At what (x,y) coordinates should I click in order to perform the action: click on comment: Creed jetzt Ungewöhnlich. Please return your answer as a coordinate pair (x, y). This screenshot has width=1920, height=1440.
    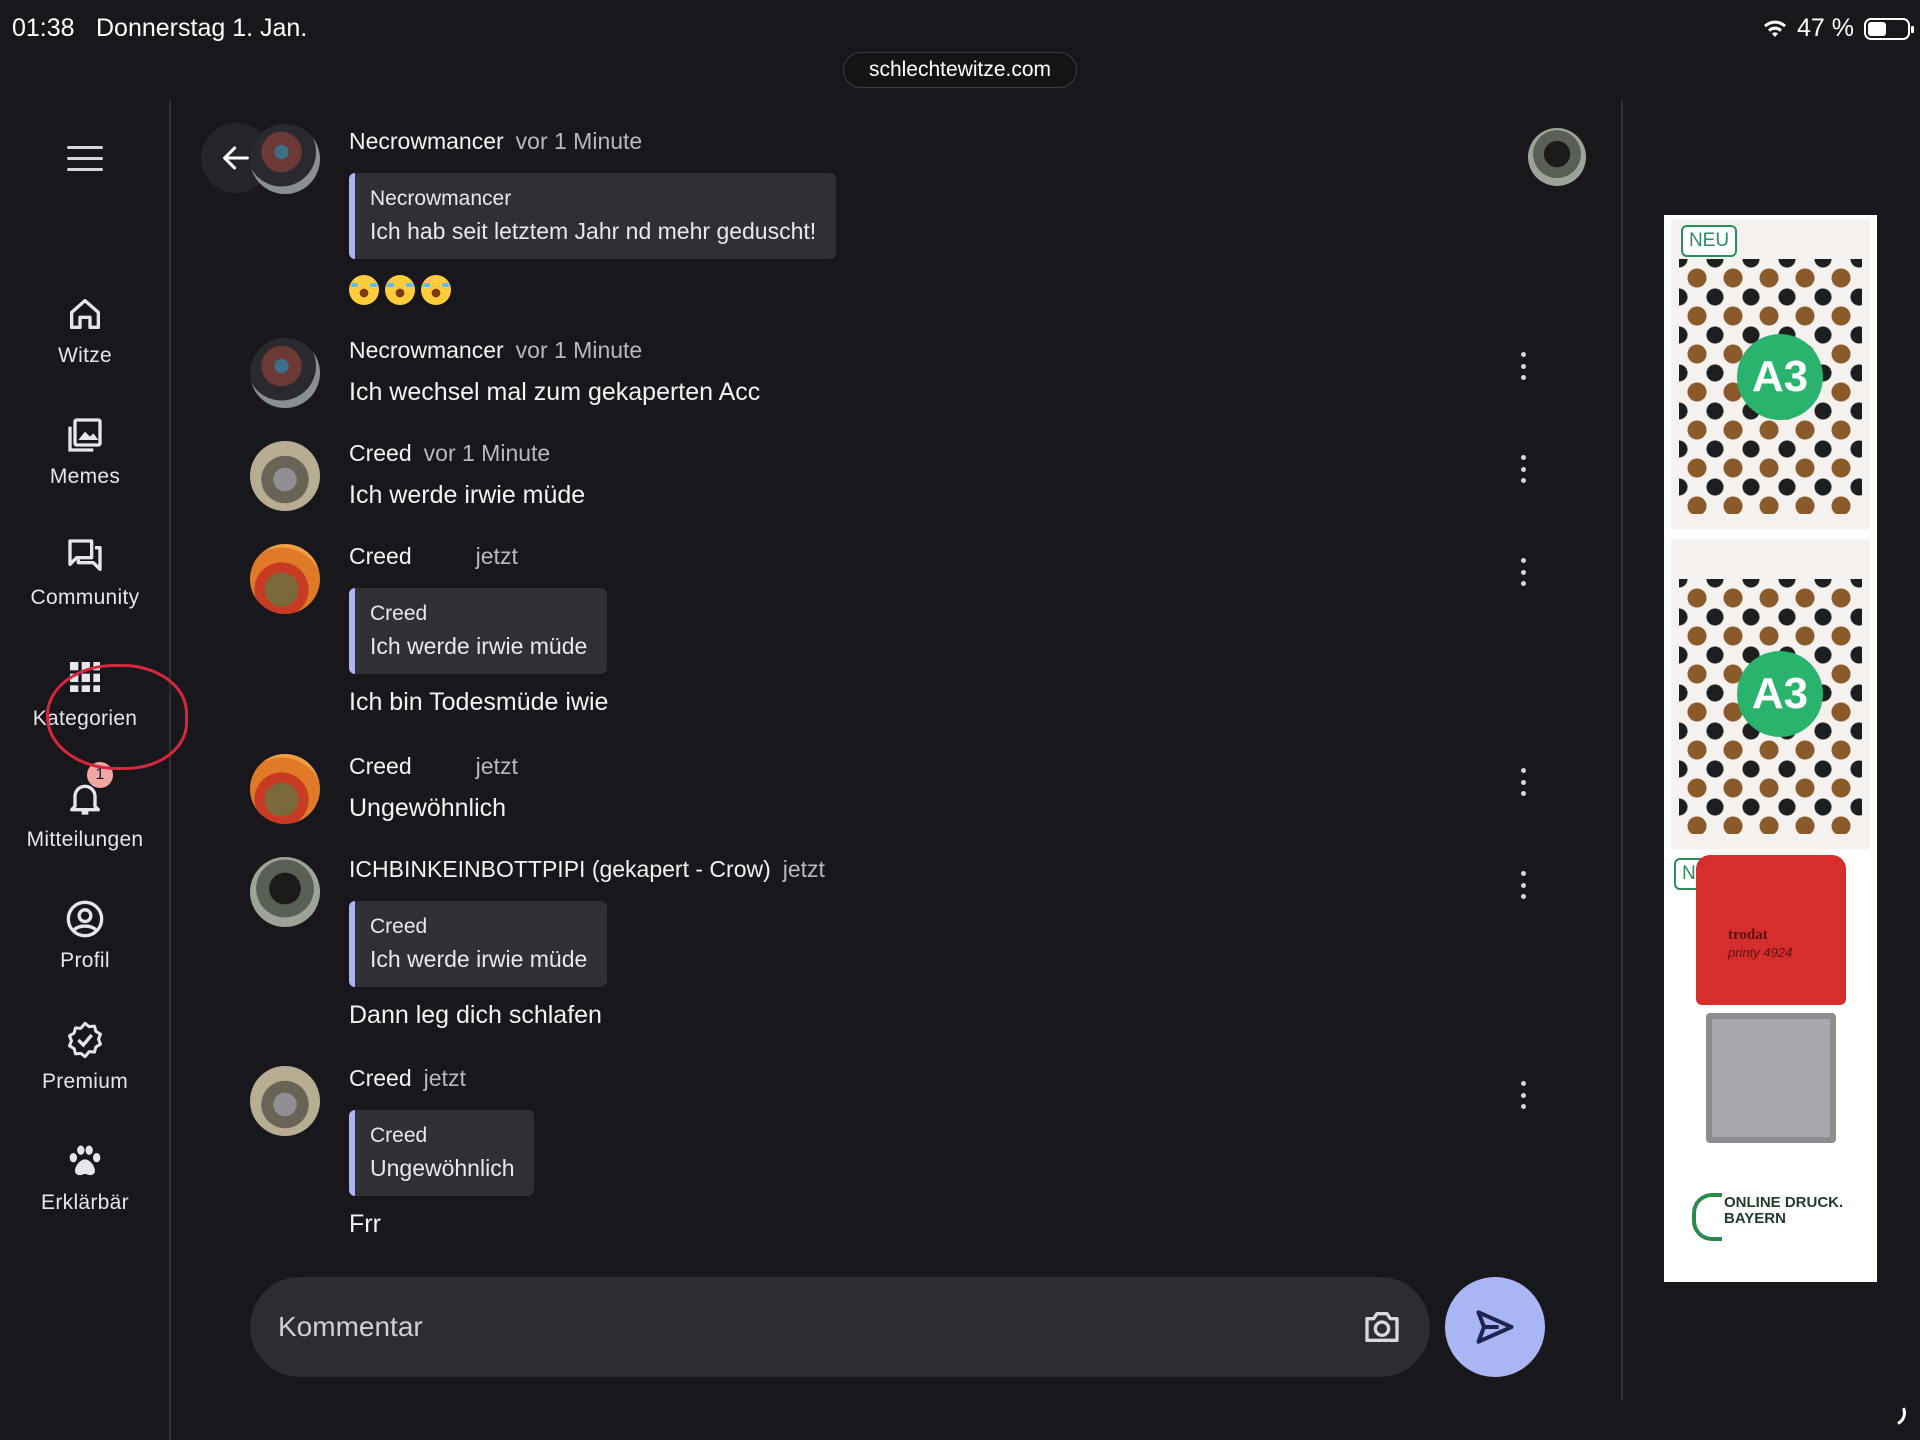
    Looking at the image, I should click on (433, 788).